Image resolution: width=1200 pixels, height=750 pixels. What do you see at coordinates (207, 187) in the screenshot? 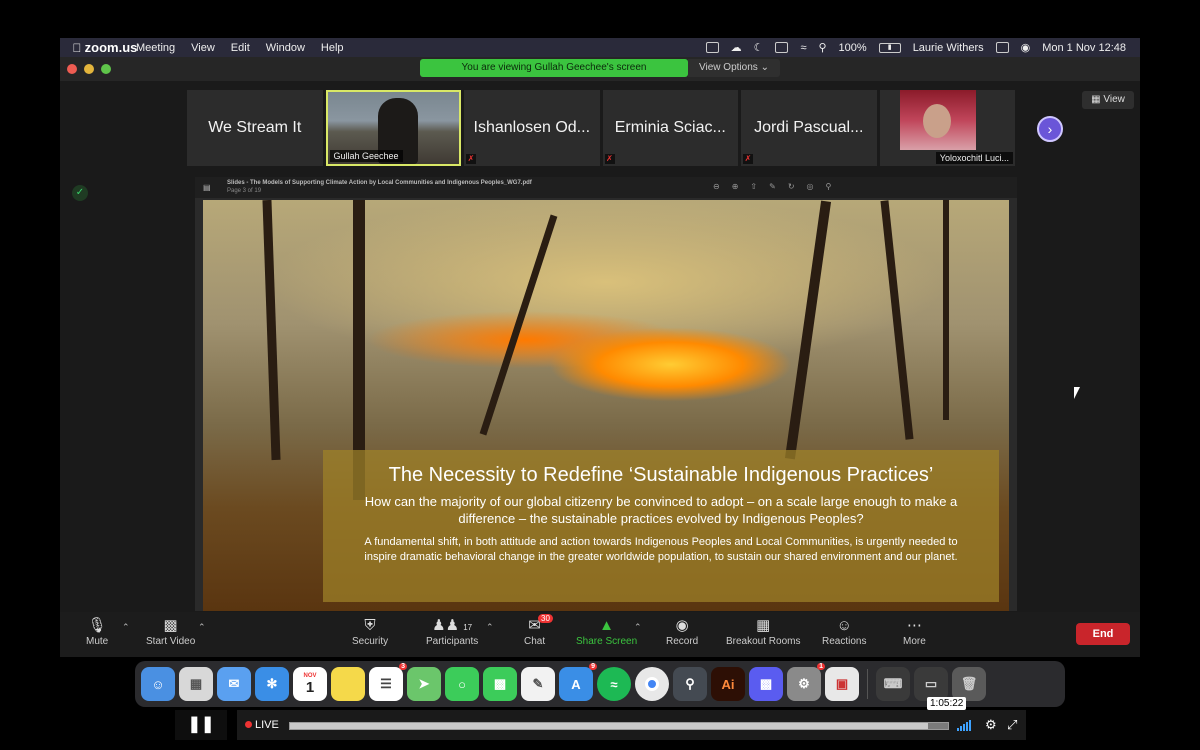
I see `sidebar-toggle-icon: ▤` at bounding box center [207, 187].